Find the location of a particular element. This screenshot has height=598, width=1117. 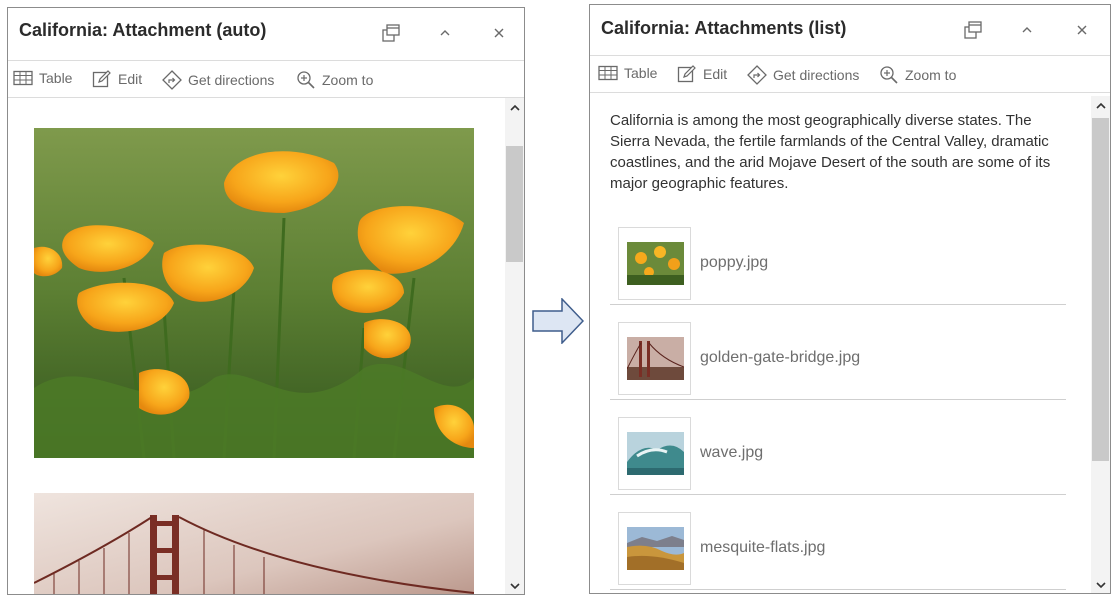

panel-header: California: Attachment (auto) is located at coordinates (266, 34).